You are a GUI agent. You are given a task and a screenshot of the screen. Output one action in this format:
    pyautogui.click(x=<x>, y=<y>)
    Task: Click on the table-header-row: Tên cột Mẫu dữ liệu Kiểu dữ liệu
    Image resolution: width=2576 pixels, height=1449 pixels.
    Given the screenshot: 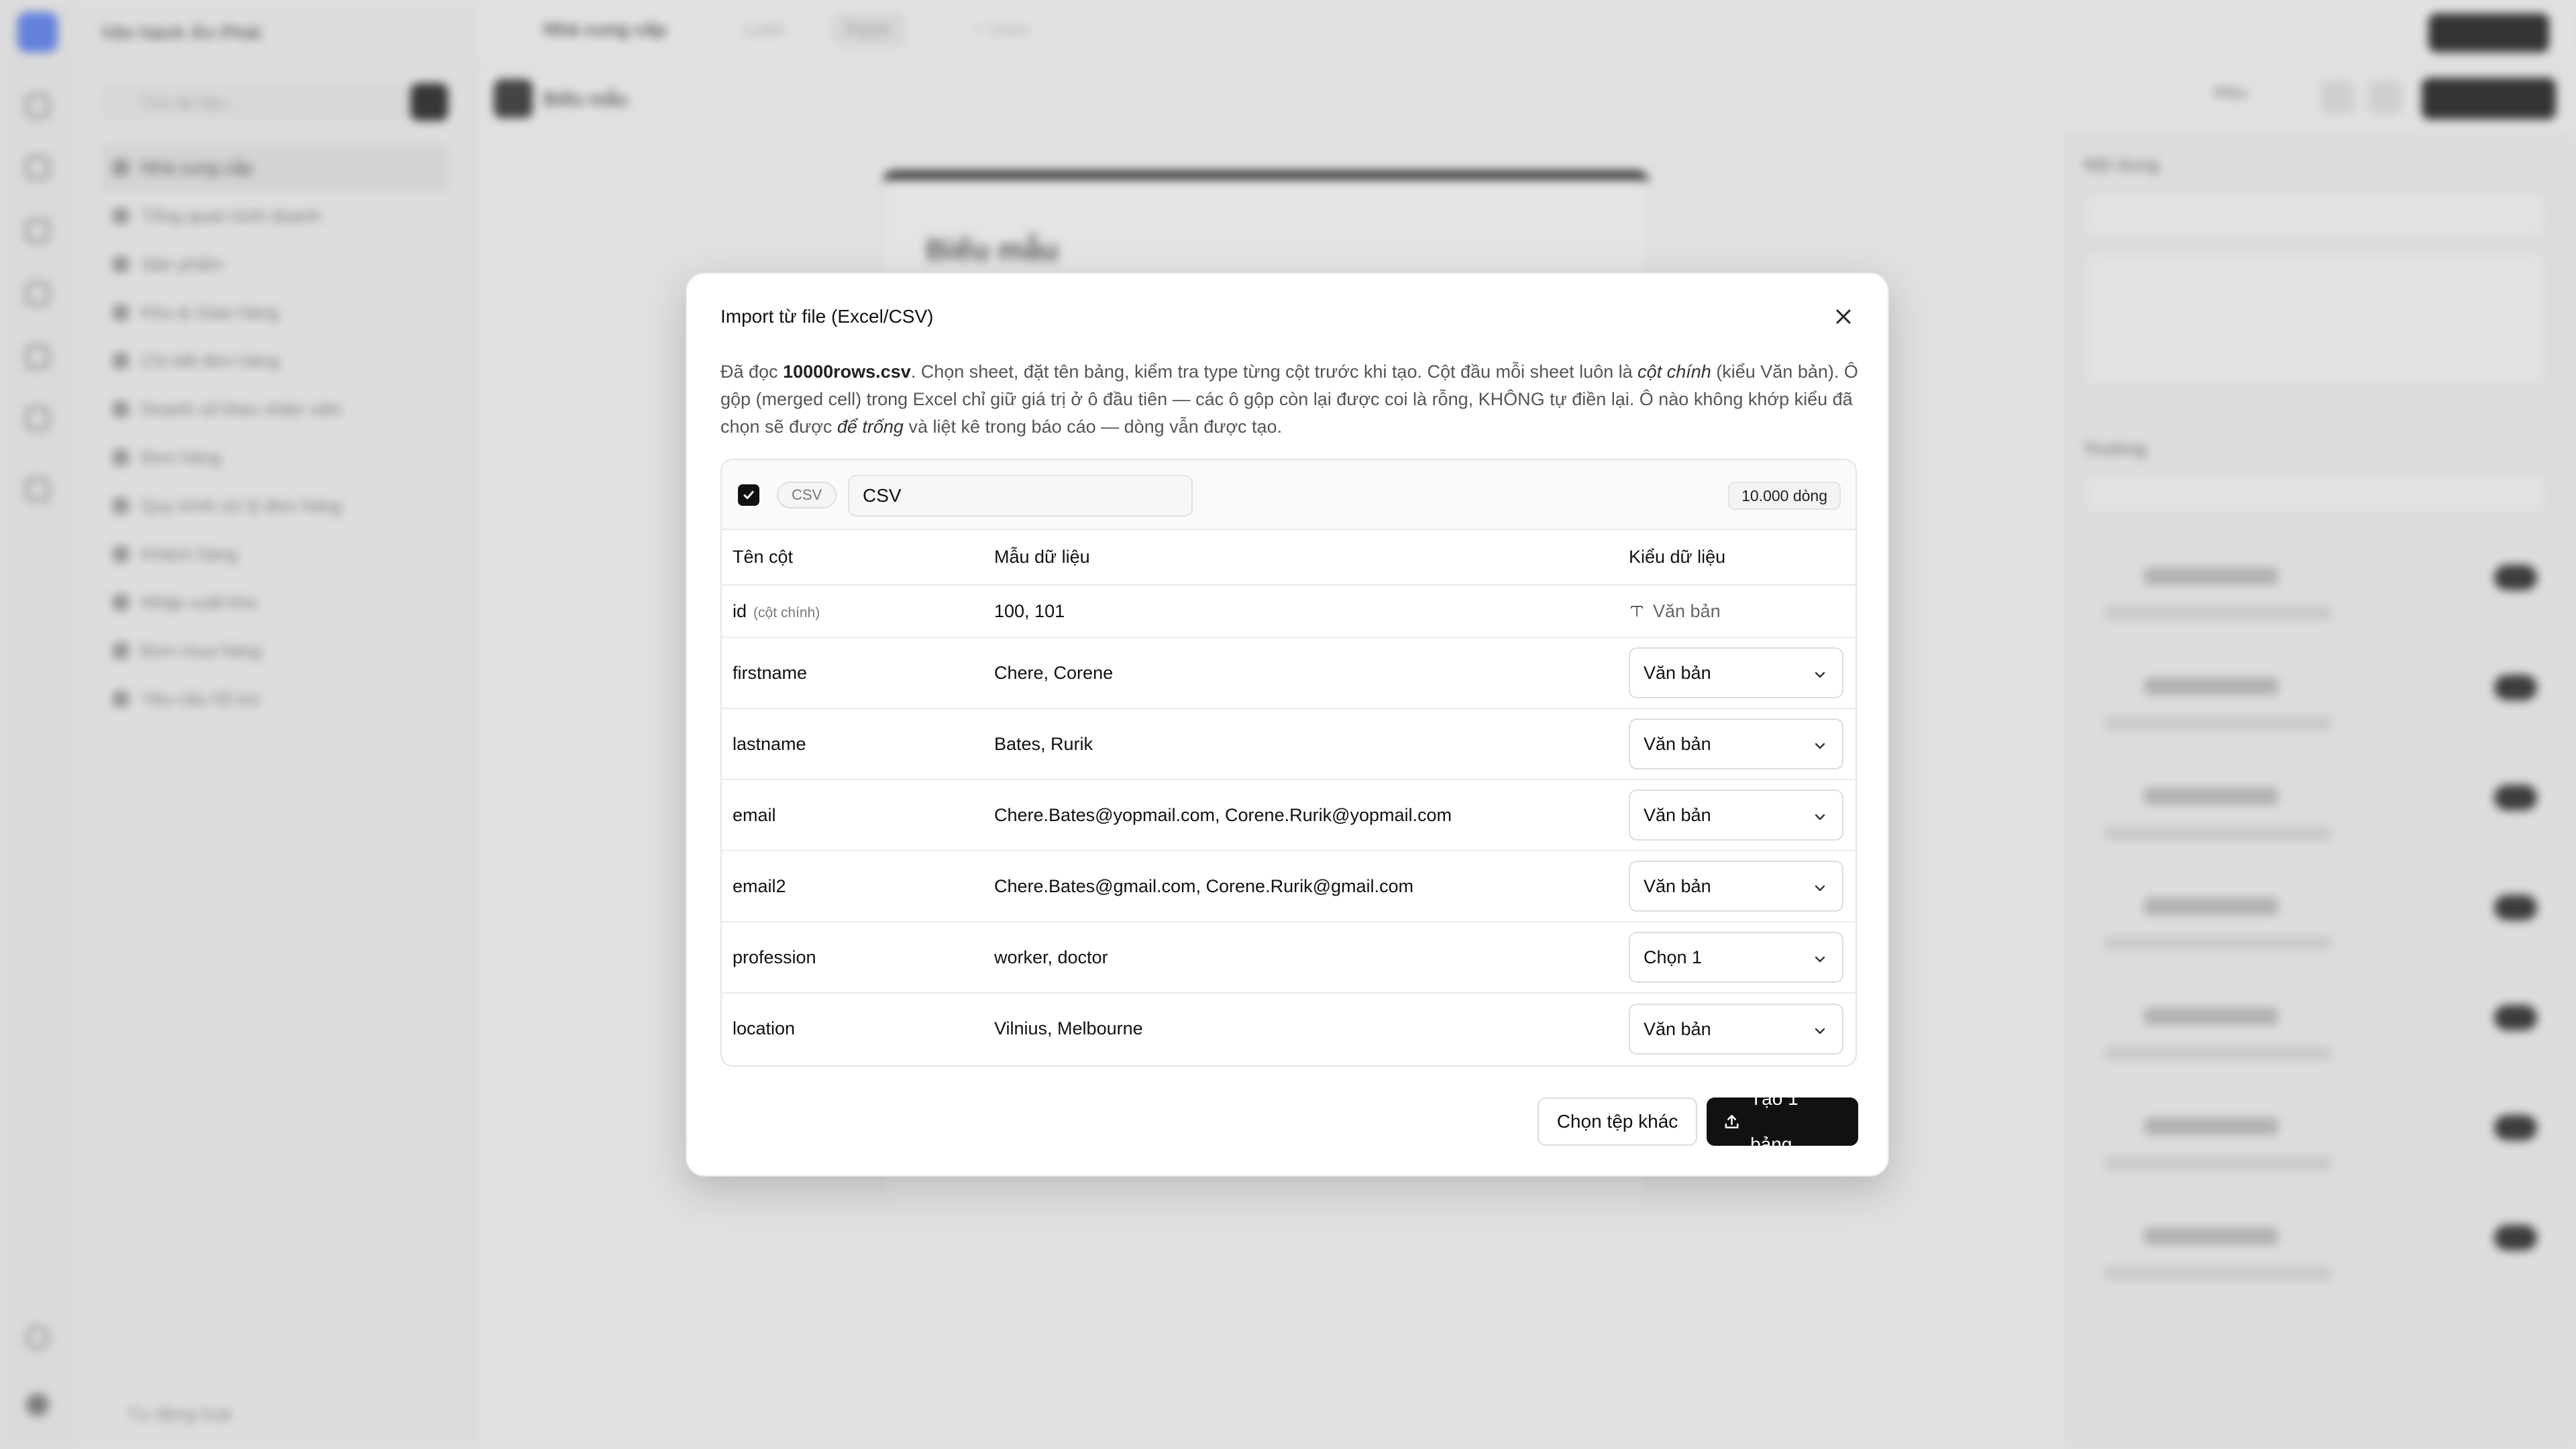 What is the action you would take?
    pyautogui.click(x=1289, y=558)
    